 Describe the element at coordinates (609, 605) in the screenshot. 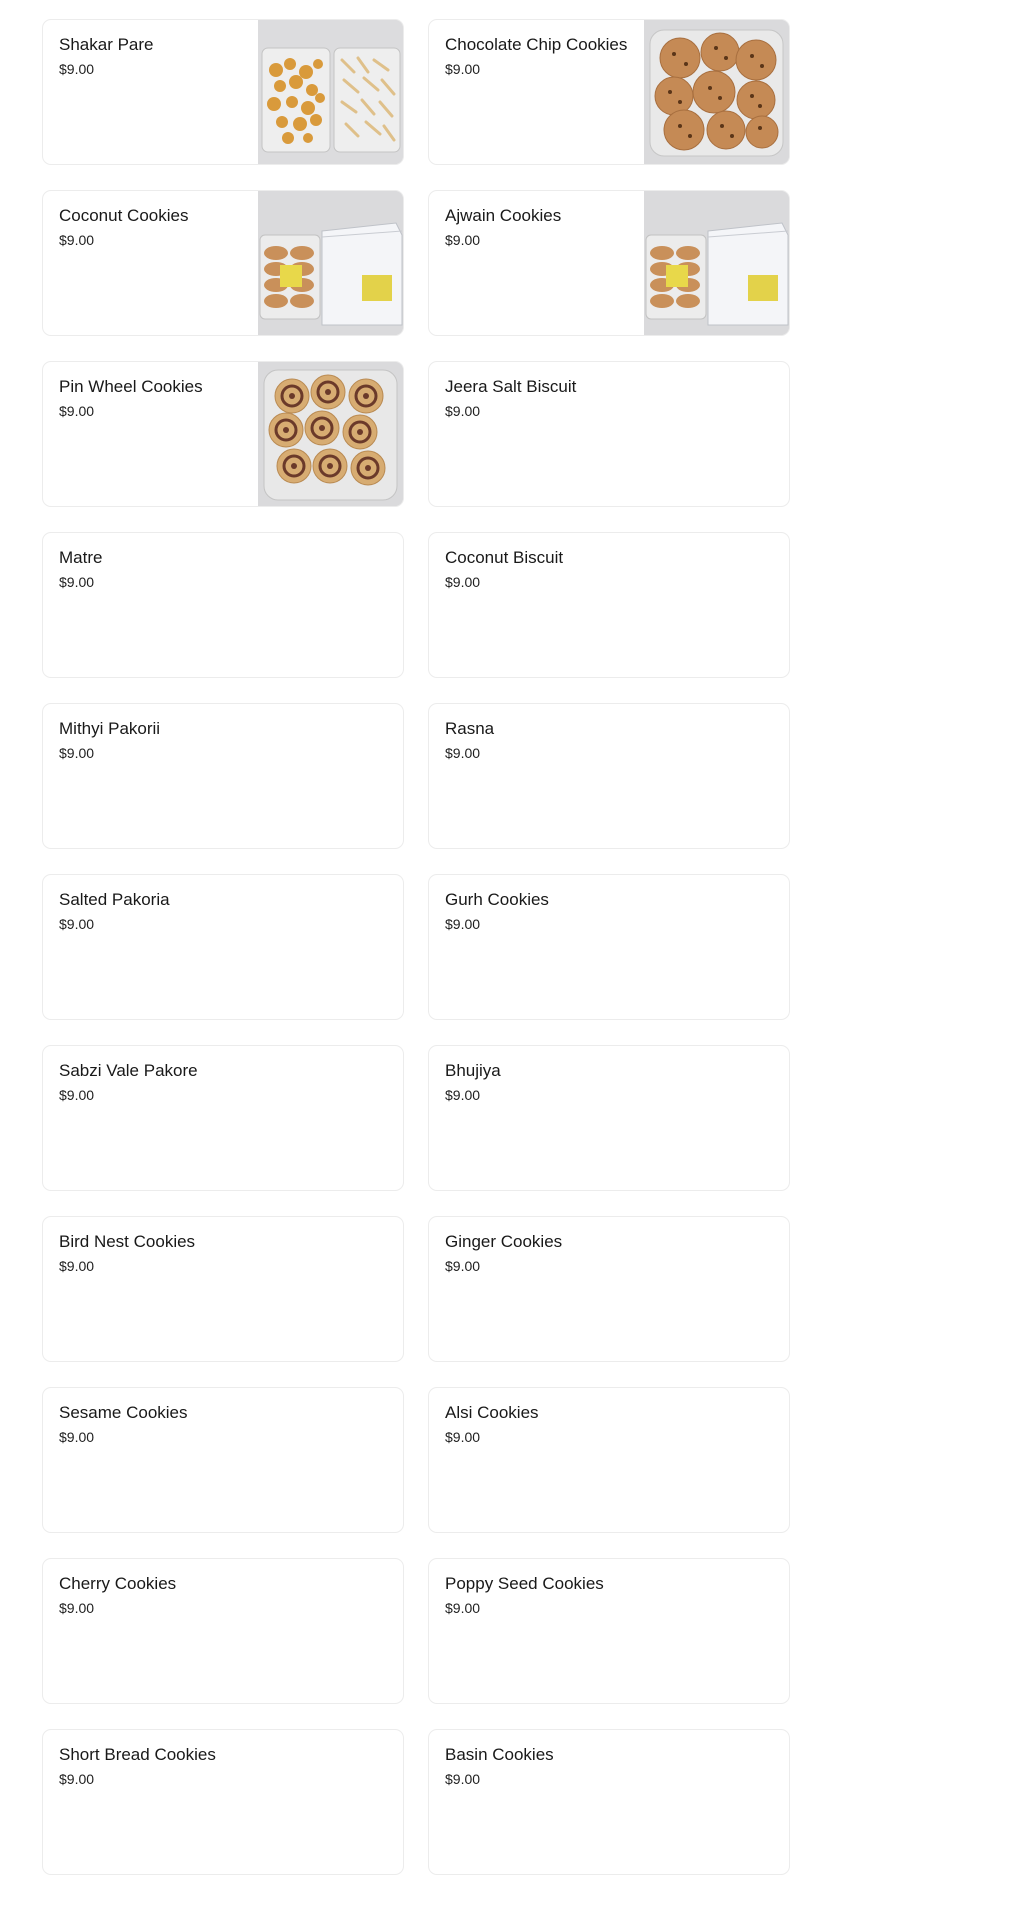

I see `menu-item-card: Coconut Biscuit $9.00` at that location.